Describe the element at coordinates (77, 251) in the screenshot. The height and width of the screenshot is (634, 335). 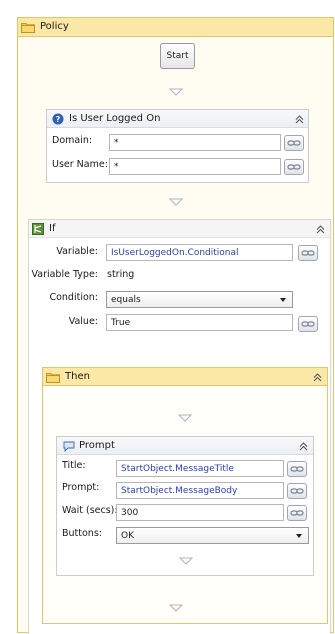
I see `variable-label: Variable:` at that location.